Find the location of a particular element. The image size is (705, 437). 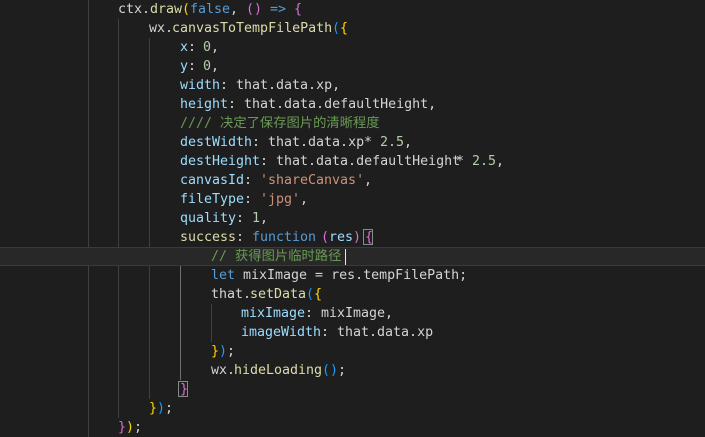

code-line: height : that.data.defaultHeight, is located at coordinates (352, 104).